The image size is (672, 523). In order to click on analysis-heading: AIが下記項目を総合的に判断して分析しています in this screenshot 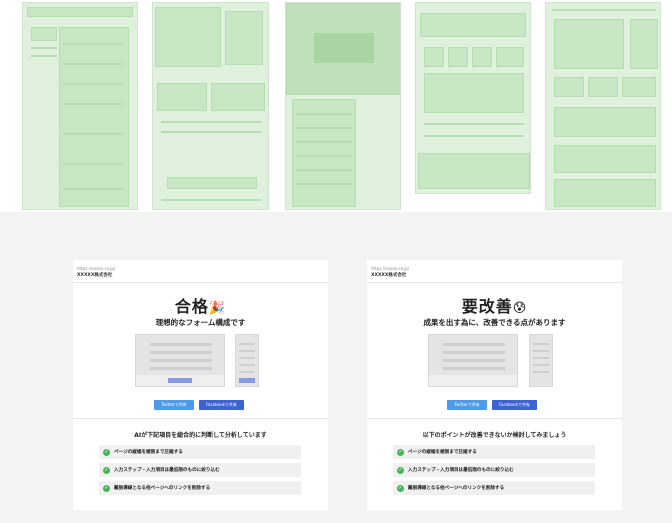, I will do `click(200, 435)`.